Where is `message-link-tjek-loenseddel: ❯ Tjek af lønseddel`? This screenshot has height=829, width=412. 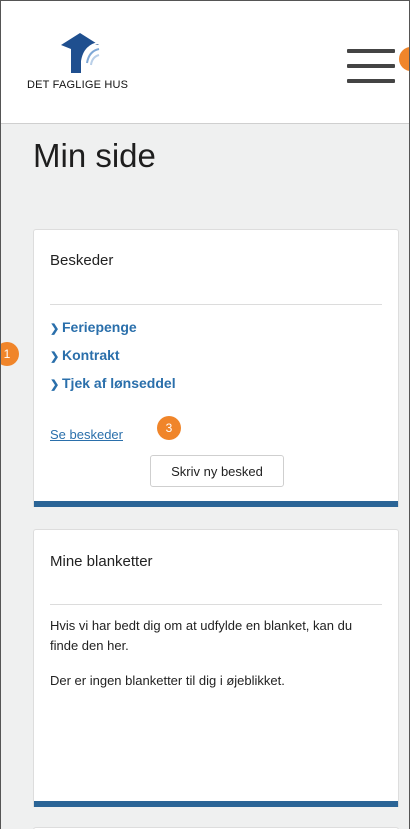
message-link-tjek-loenseddel: ❯ Tjek af lønseddel is located at coordinates (113, 383).